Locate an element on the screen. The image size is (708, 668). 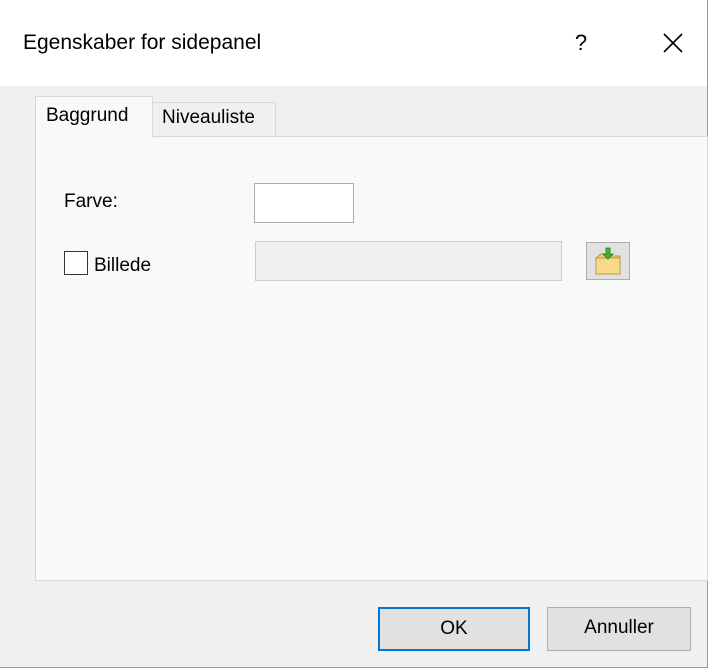
color-picker-button is located at coordinates (304, 203).